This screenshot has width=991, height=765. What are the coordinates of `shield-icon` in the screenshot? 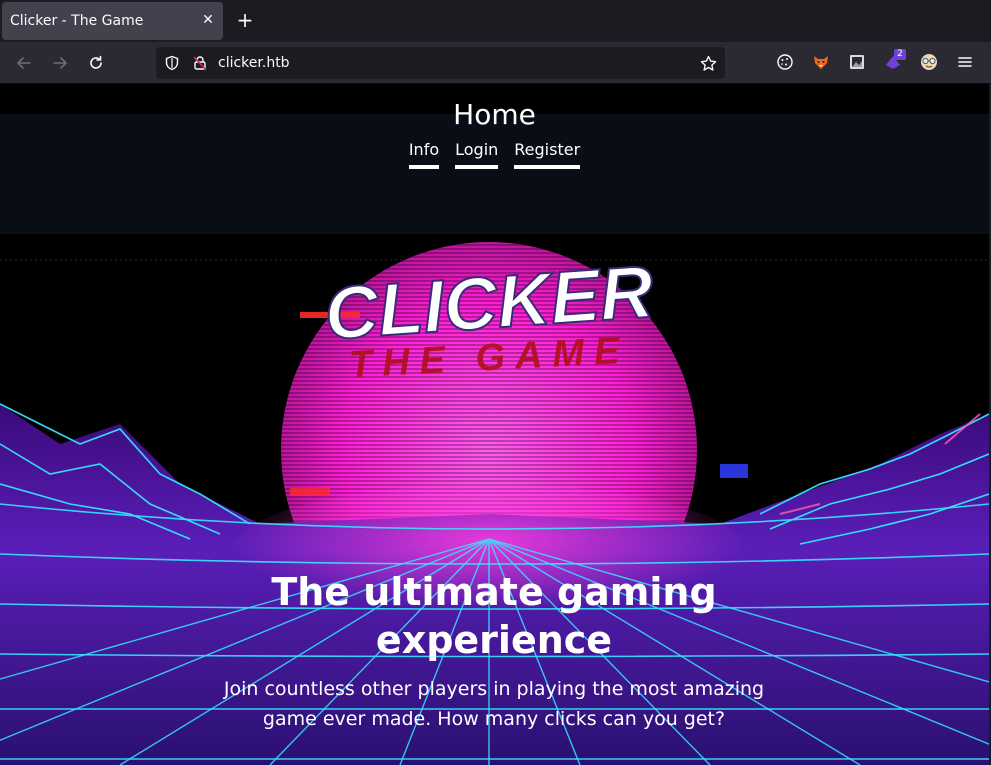 It's located at (172, 63).